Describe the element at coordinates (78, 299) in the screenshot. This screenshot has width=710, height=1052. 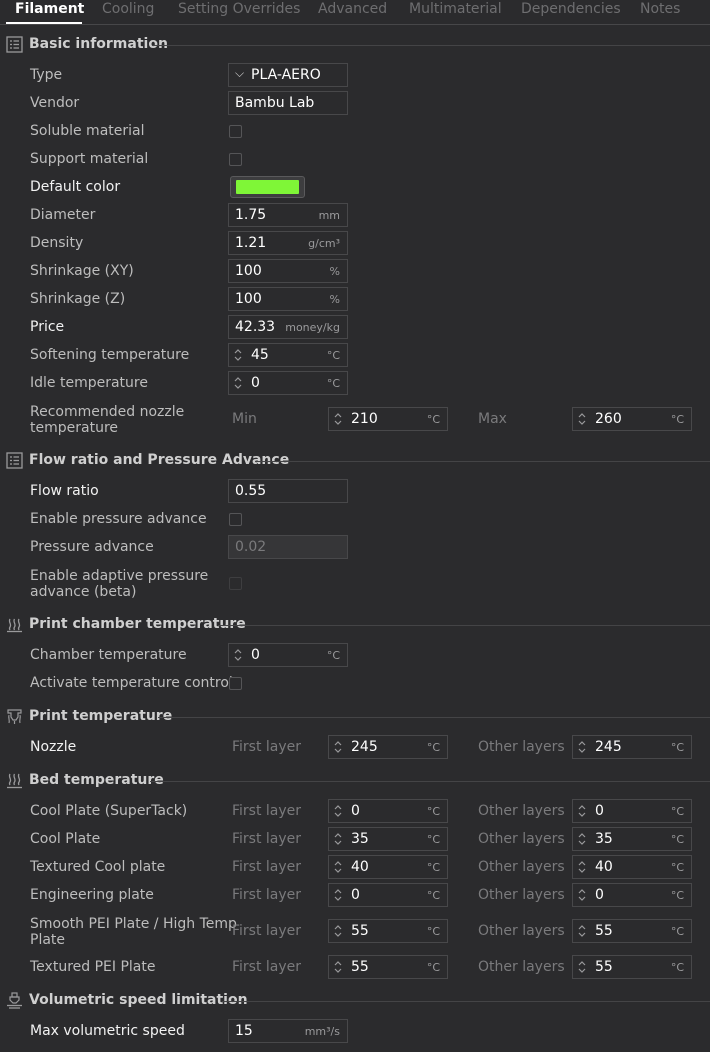
I see `shrinkage-z-label: Shrinkage (Z)` at that location.